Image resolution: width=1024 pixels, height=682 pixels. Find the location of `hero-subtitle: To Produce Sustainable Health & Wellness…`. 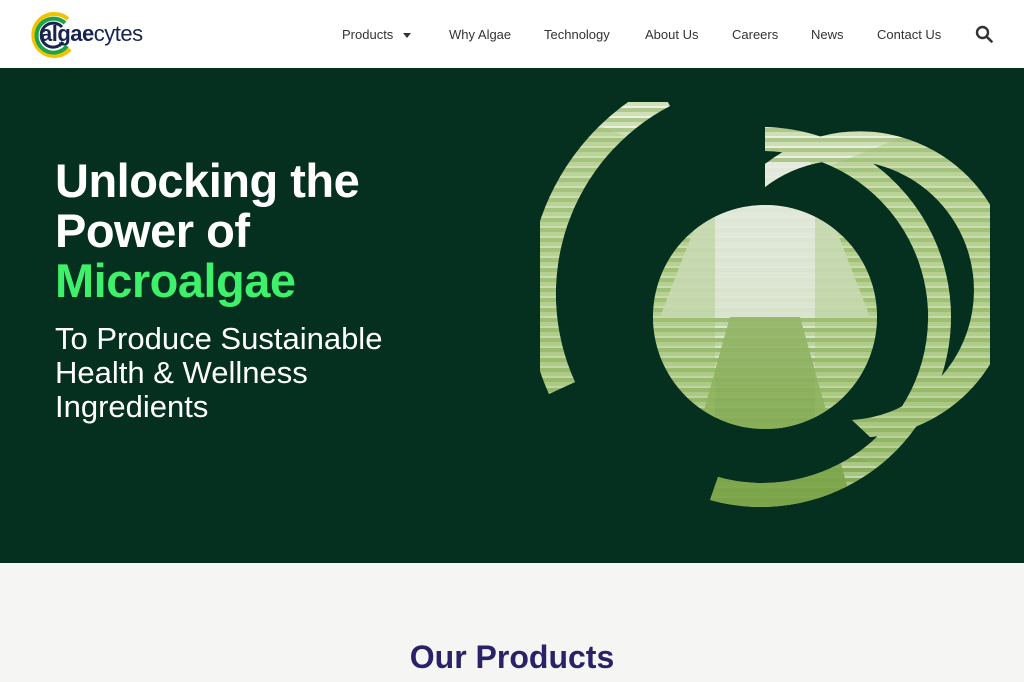

hero-subtitle: To Produce Sustainable Health & Wellness… is located at coordinates (218, 373).